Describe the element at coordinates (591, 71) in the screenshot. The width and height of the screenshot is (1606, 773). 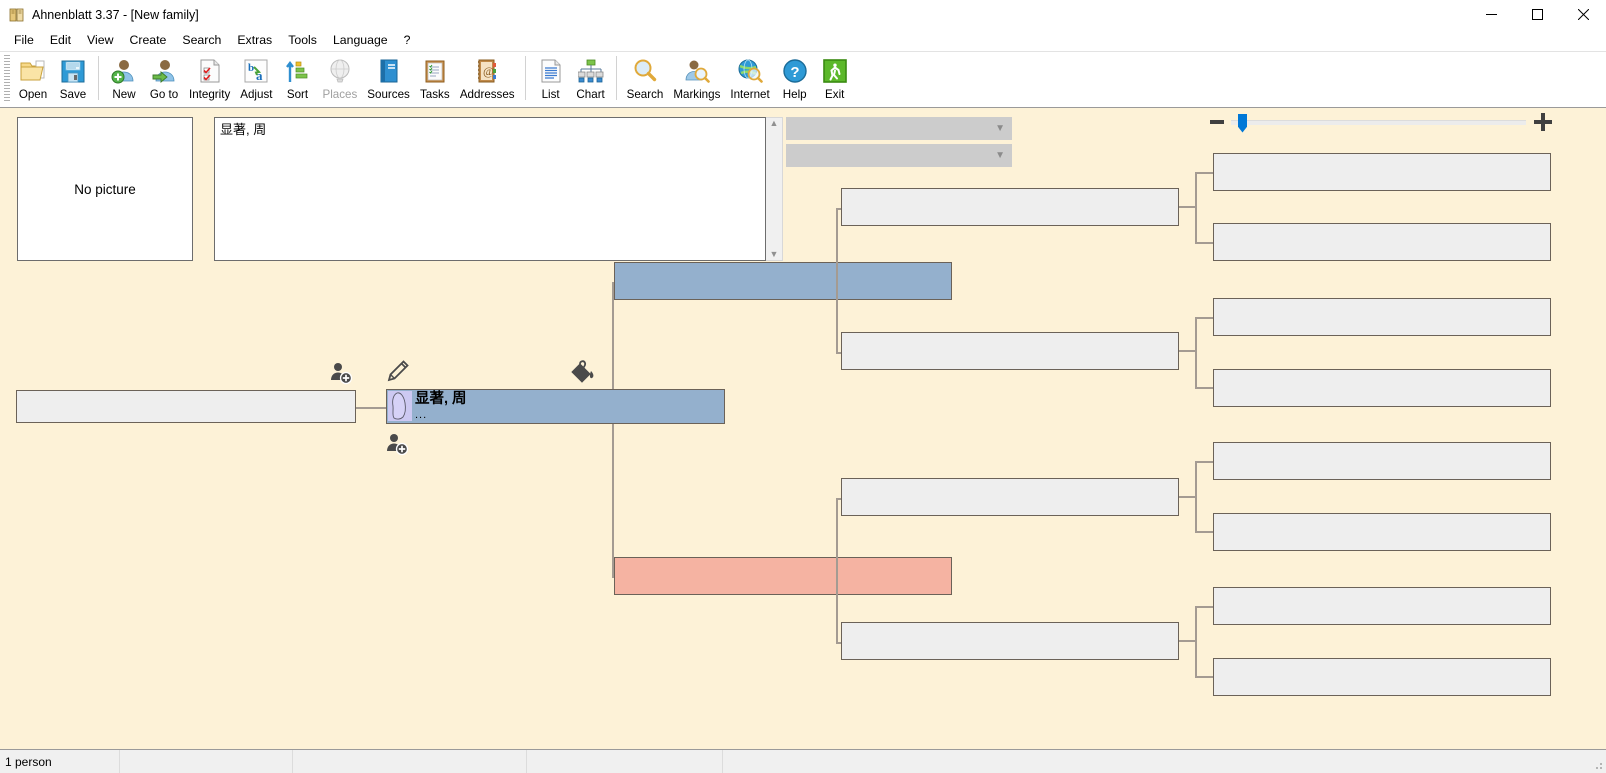
I see `org-chart-icon` at that location.